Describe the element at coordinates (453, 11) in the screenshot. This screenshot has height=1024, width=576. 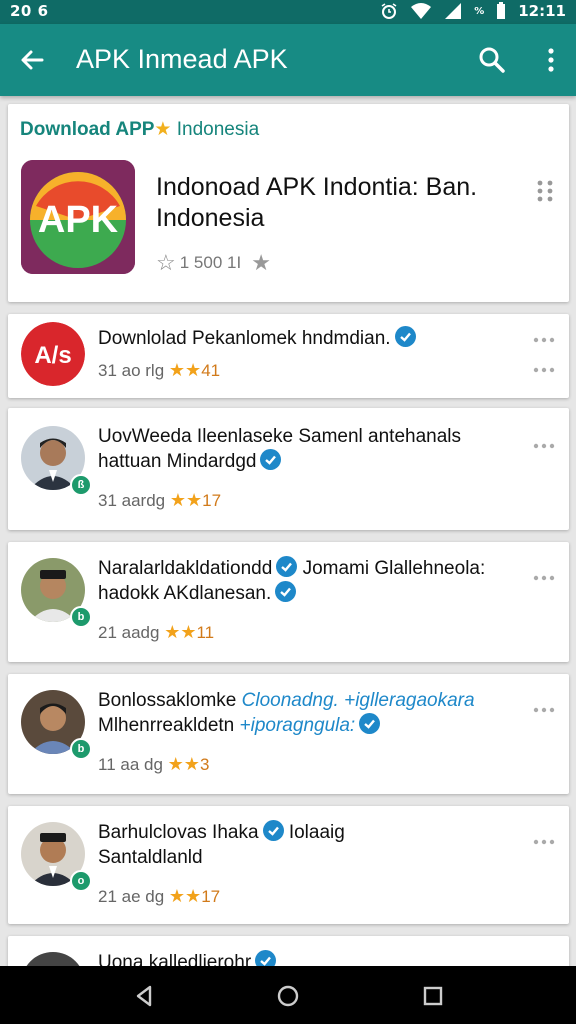
I see `signal-icon` at that location.